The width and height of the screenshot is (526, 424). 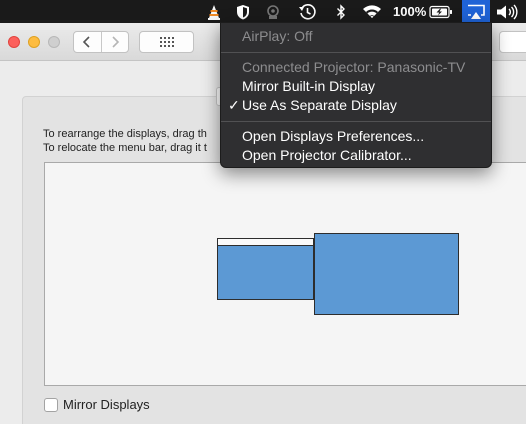 I want to click on battery-icon, so click(x=441, y=11).